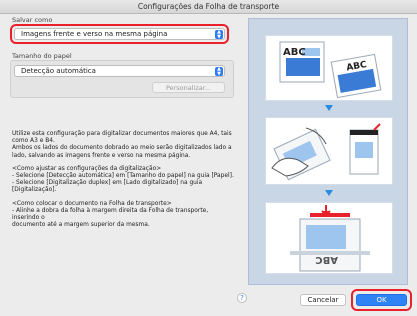 The width and height of the screenshot is (417, 316). I want to click on cancel-button: Cancelar, so click(323, 300).